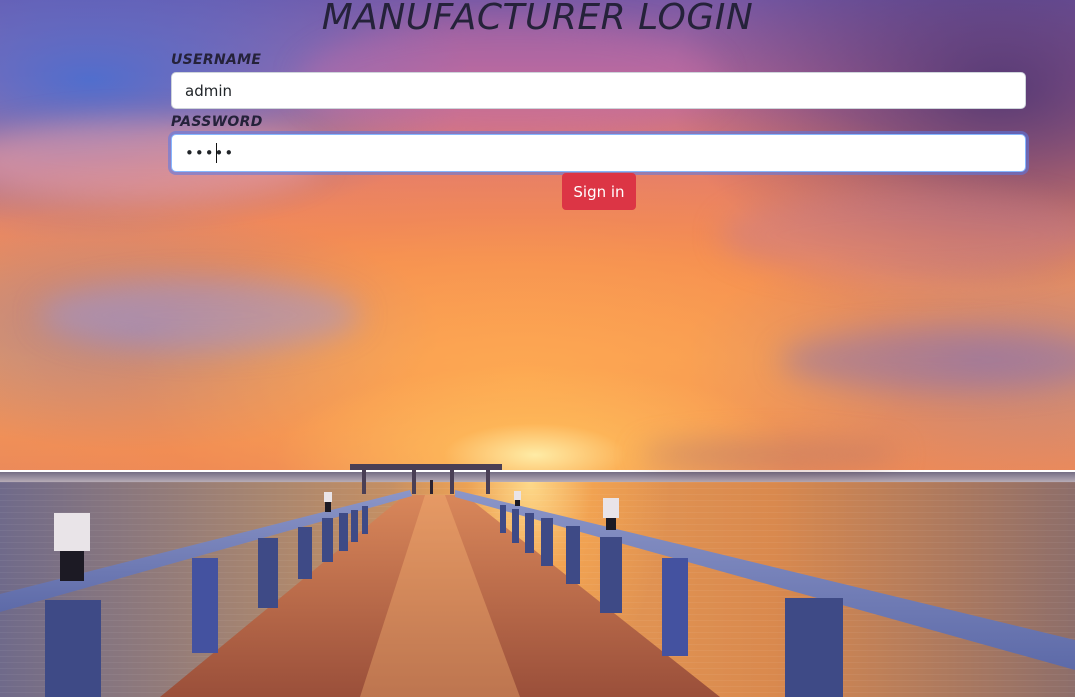 Image resolution: width=1075 pixels, height=697 pixels. I want to click on username-label: USERNAME, so click(216, 60).